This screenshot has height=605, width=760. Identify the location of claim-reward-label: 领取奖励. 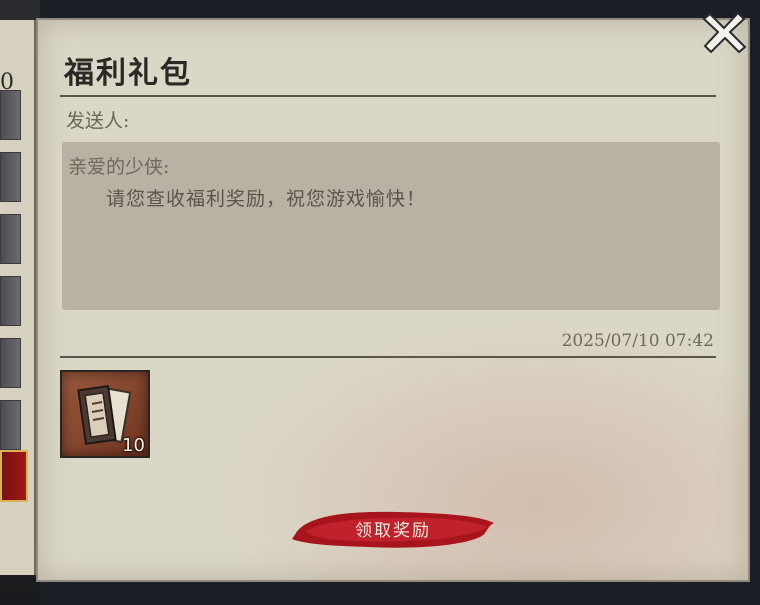
(393, 531).